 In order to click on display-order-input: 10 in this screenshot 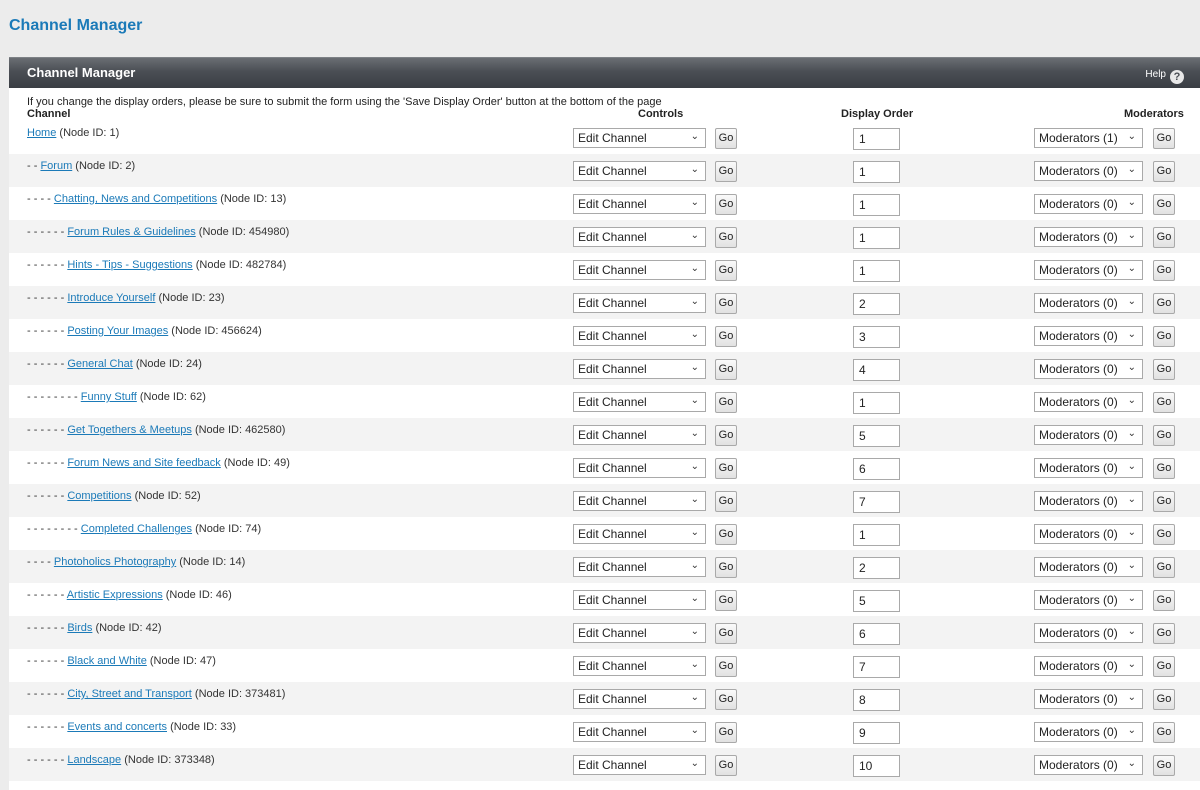, I will do `click(876, 766)`.